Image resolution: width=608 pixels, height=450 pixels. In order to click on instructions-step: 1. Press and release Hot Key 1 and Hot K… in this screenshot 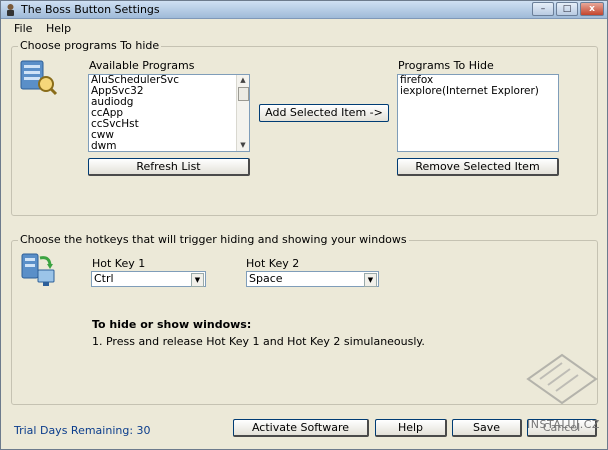, I will do `click(258, 341)`.